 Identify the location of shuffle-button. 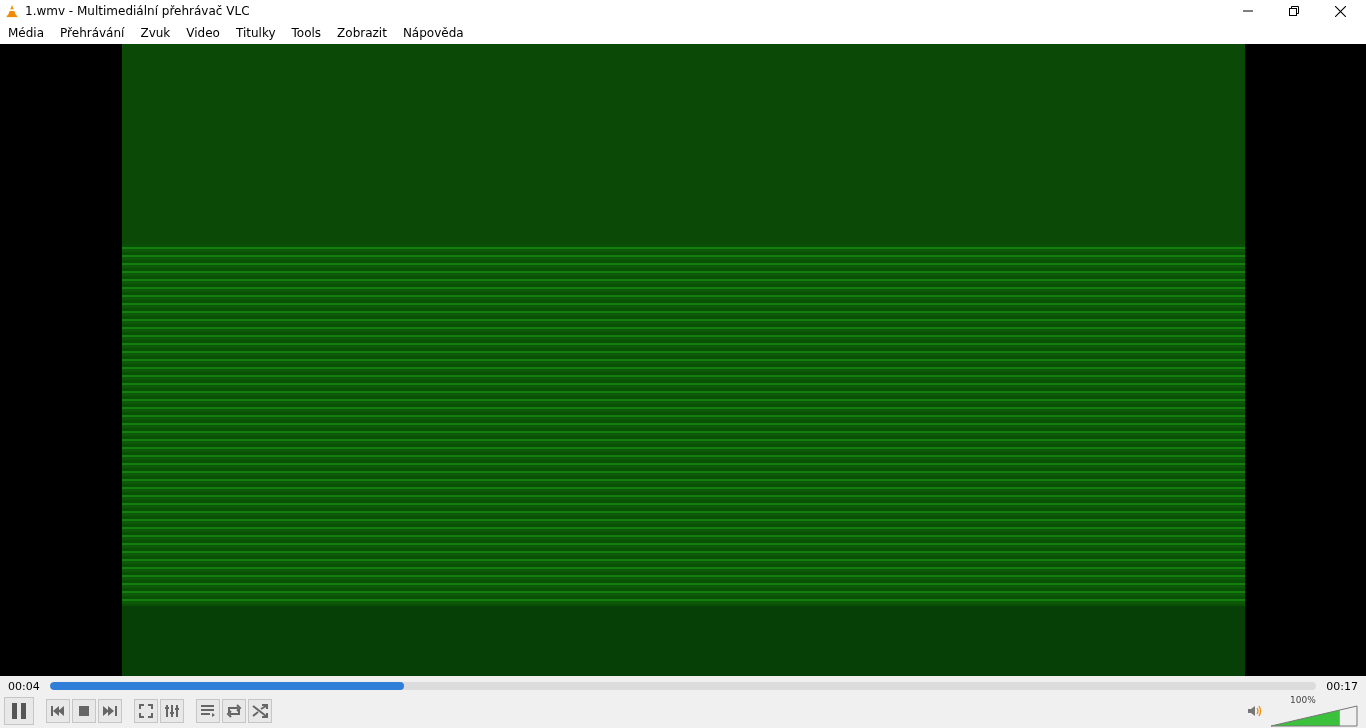
(260, 711).